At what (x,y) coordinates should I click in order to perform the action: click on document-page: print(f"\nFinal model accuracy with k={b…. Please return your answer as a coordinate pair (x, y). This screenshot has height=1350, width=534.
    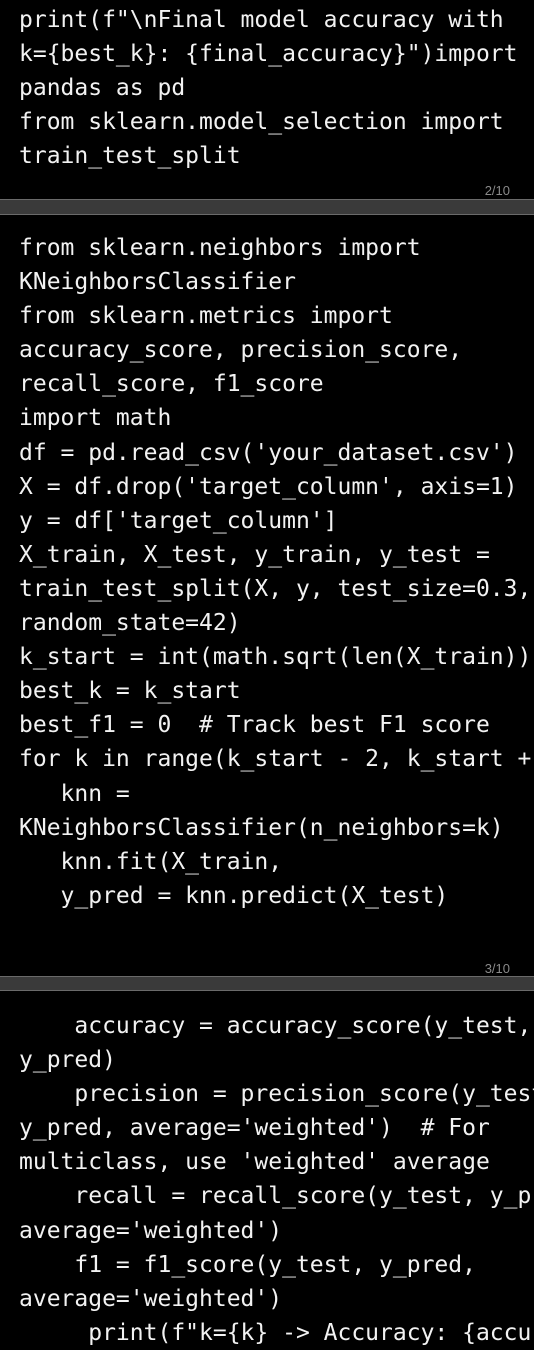
    Looking at the image, I should click on (267, 100).